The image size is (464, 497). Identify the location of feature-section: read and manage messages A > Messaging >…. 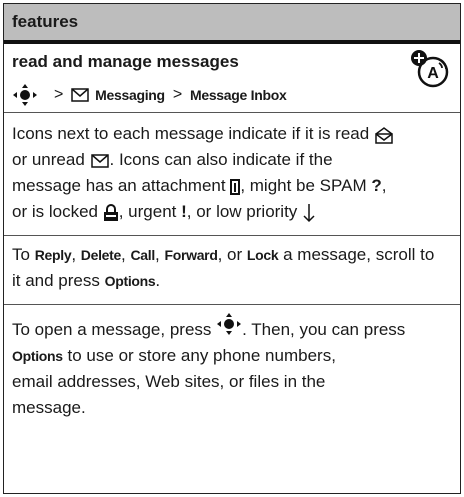
(232, 78).